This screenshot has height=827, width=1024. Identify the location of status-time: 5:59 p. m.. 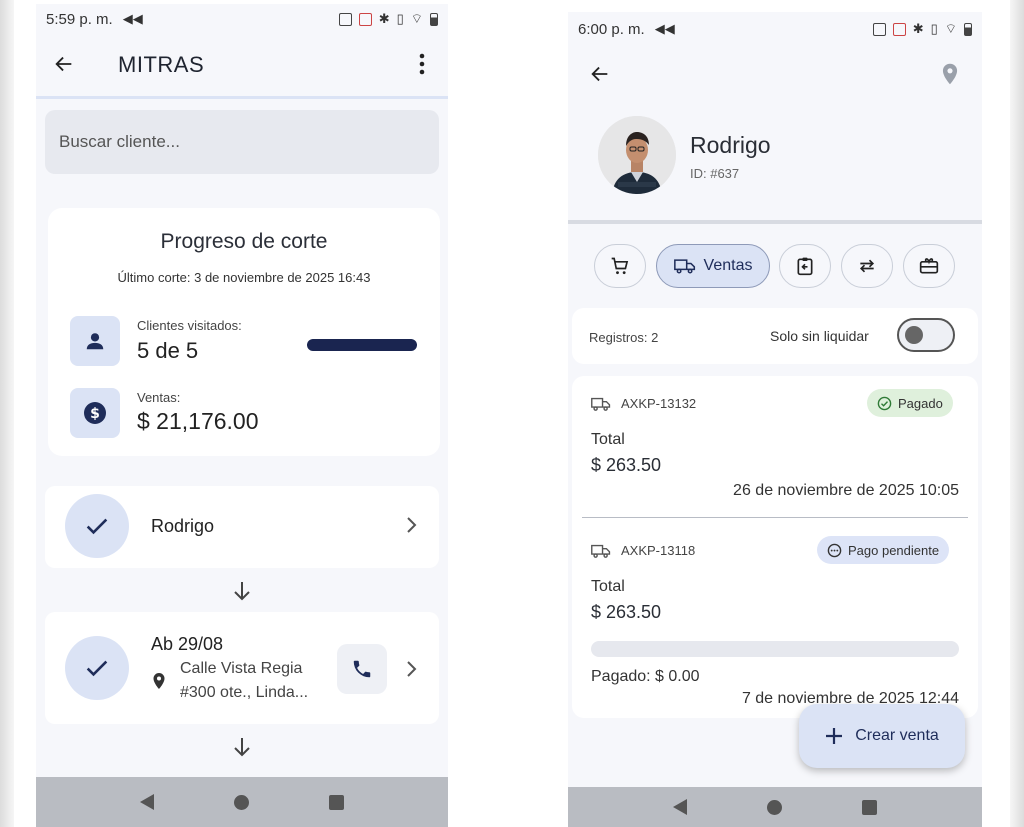
(79, 19).